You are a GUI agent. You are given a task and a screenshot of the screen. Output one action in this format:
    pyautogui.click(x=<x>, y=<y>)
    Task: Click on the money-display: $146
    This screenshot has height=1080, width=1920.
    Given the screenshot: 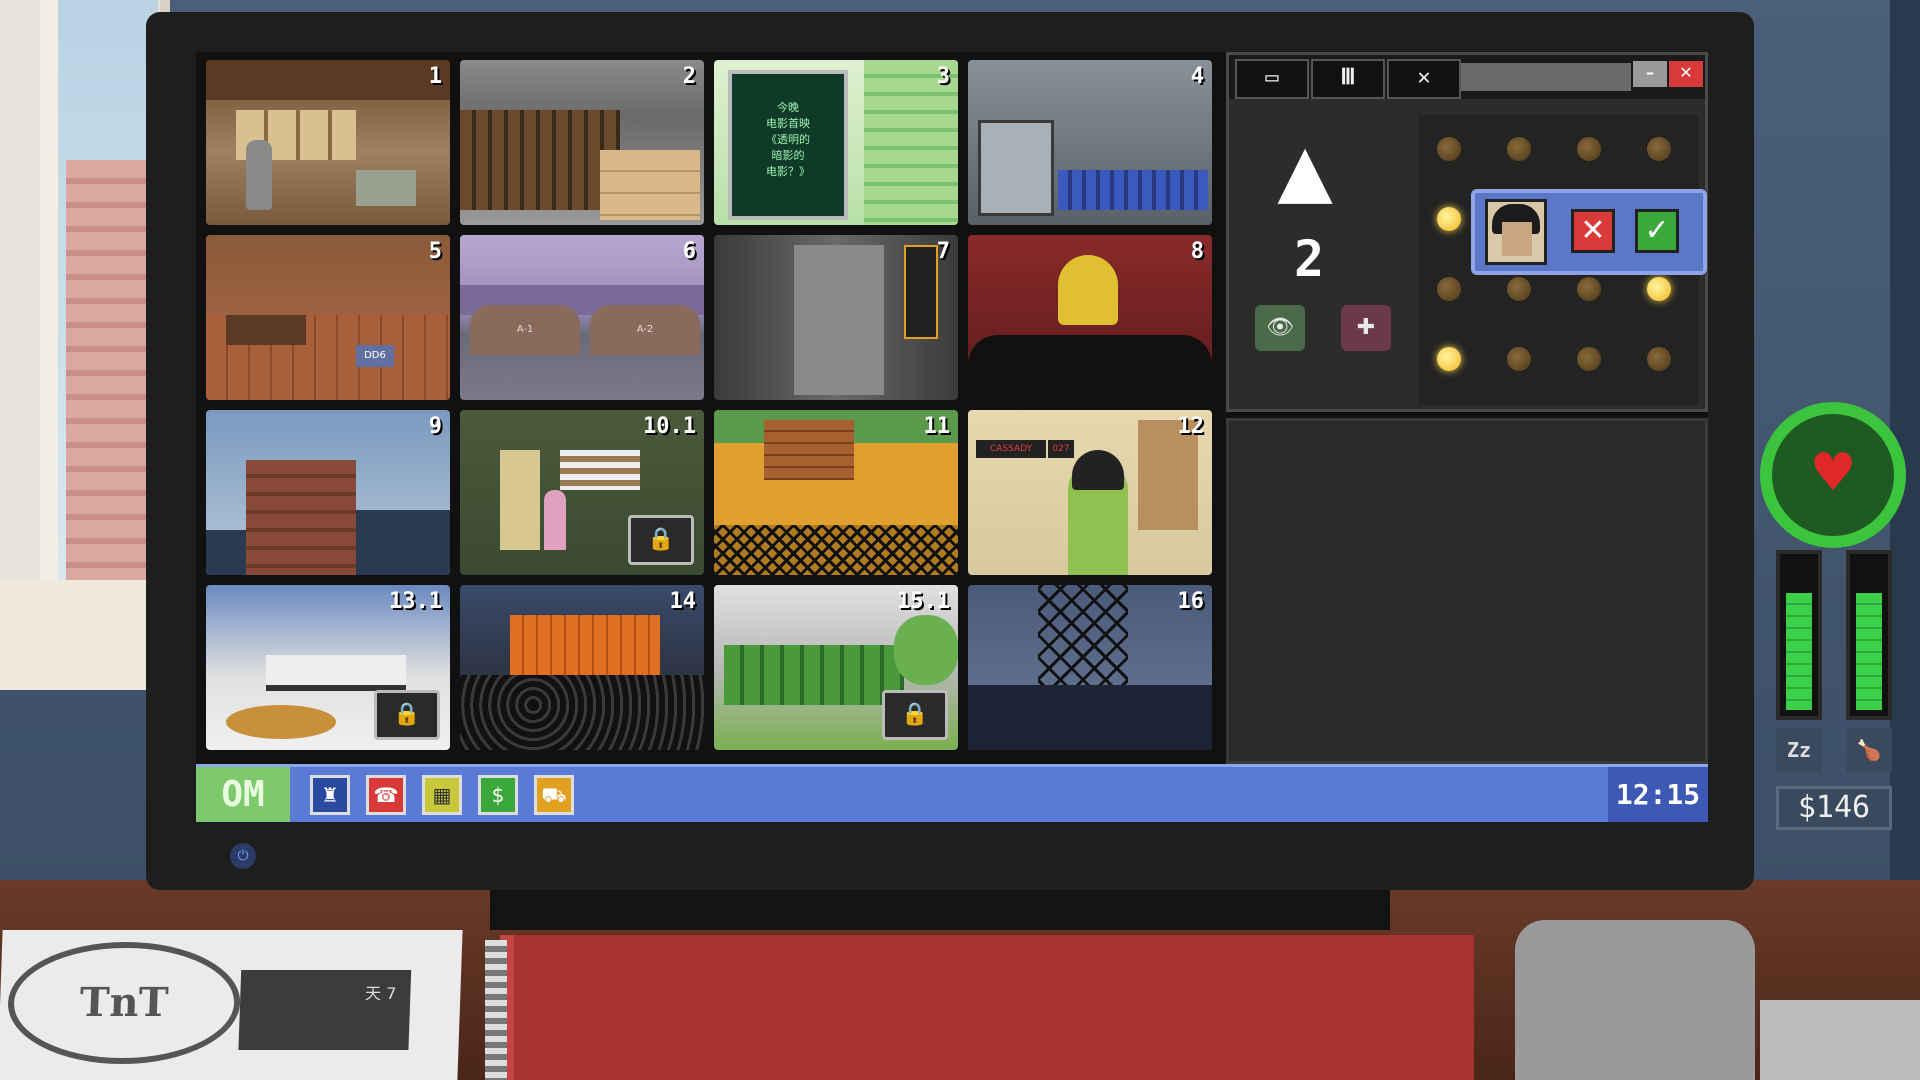 What is the action you would take?
    pyautogui.click(x=1834, y=808)
    